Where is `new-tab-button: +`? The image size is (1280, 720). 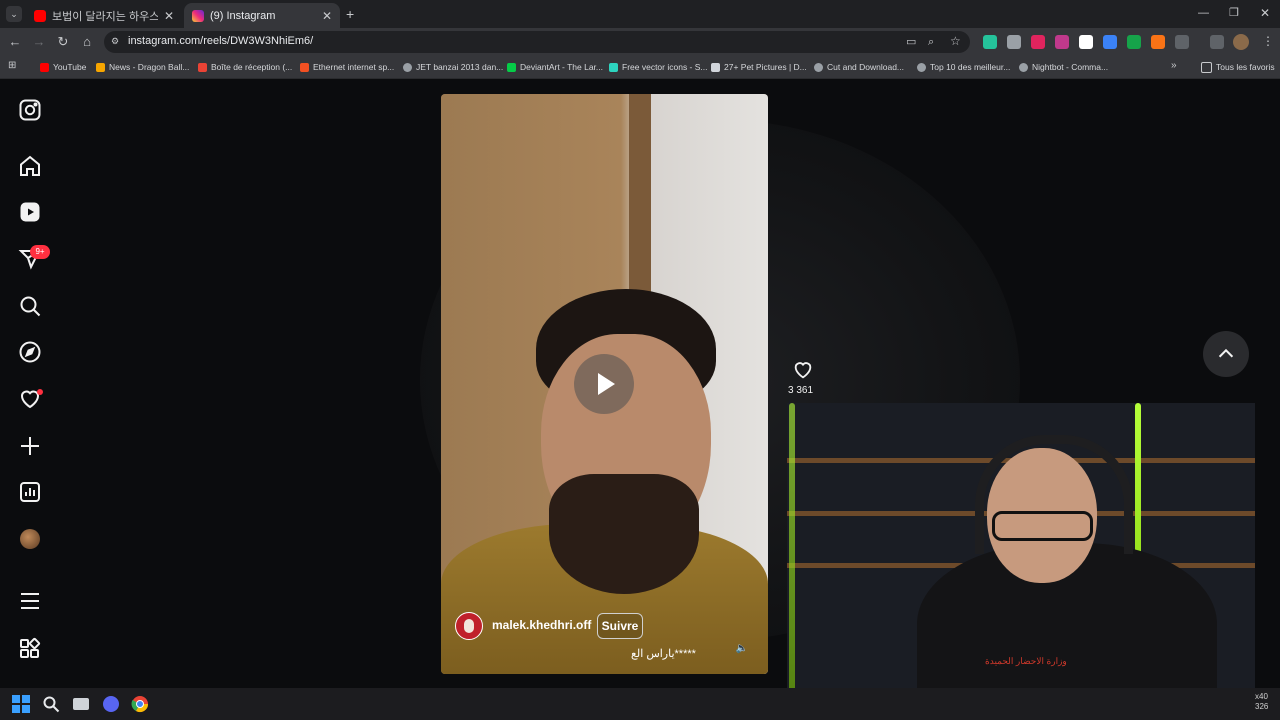 new-tab-button: + is located at coordinates (350, 14).